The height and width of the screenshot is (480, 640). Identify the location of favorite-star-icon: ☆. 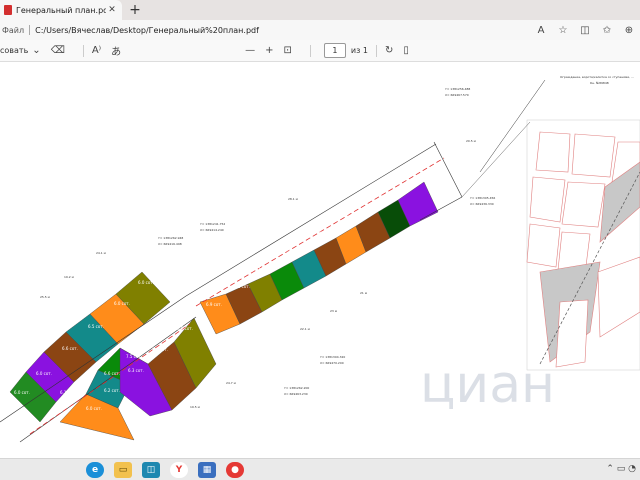
(563, 30).